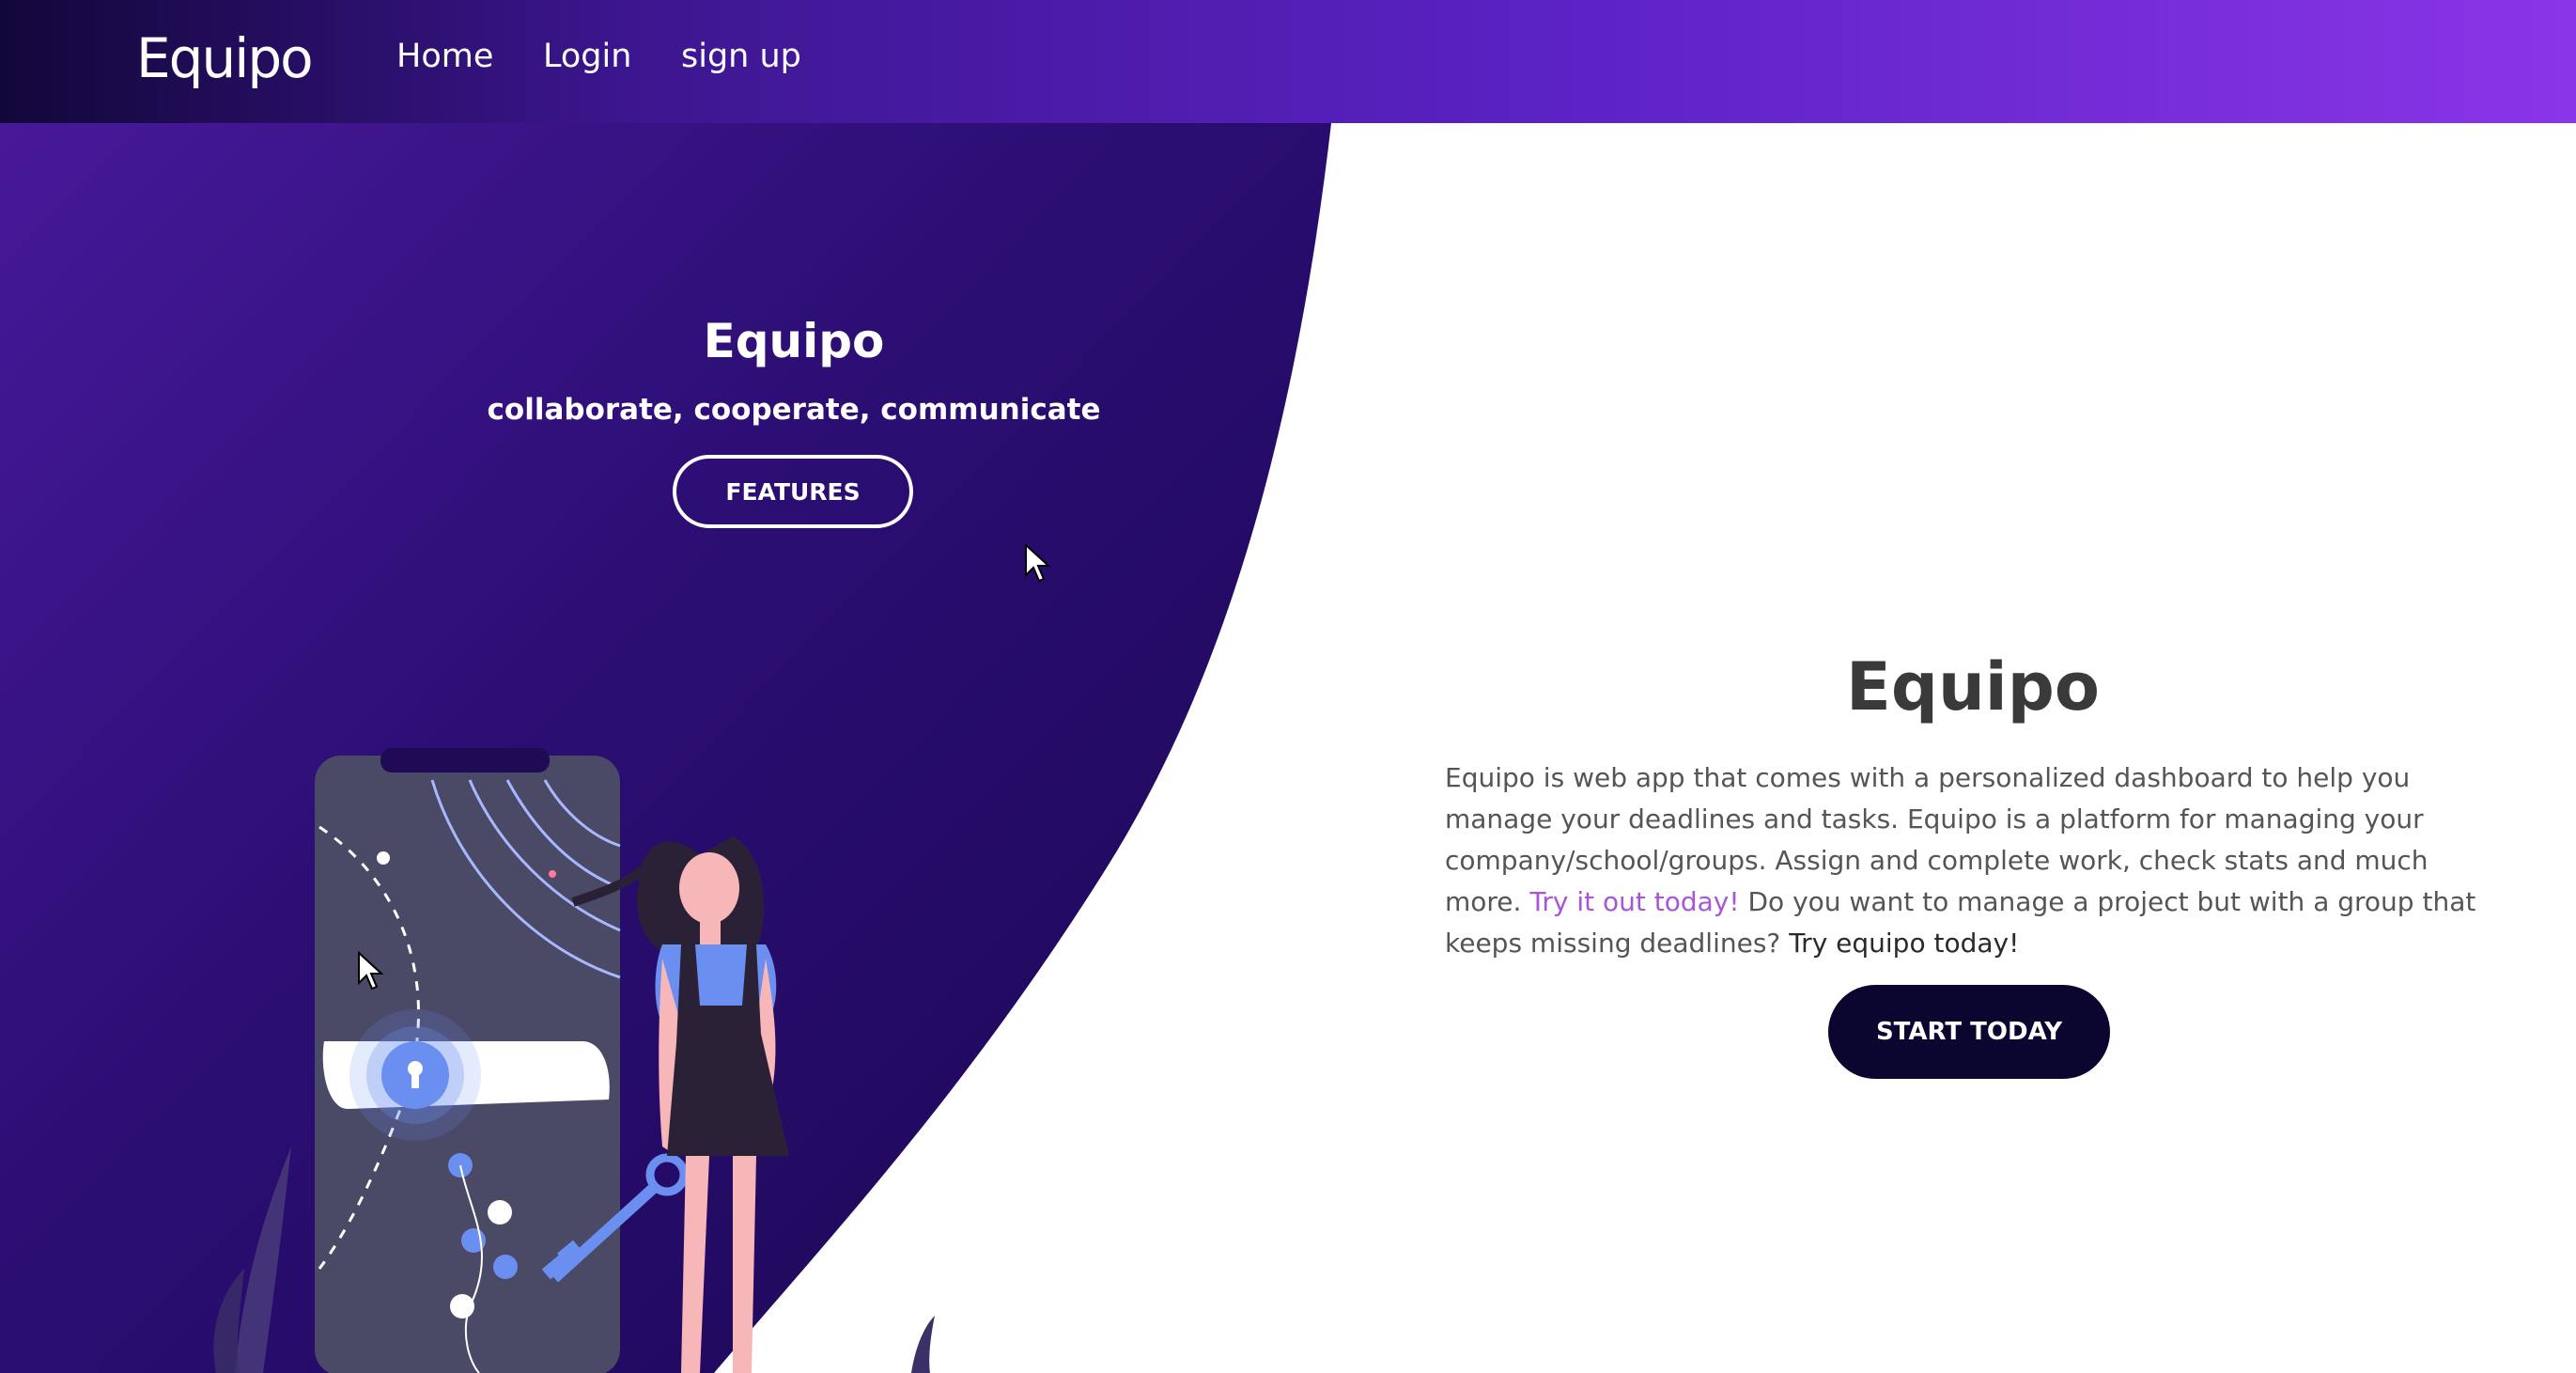 Image resolution: width=2576 pixels, height=1373 pixels. What do you see at coordinates (574, 1060) in the screenshot?
I see `hero-illustration` at bounding box center [574, 1060].